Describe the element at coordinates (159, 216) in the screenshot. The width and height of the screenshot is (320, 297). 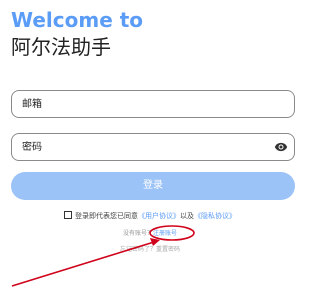
I see `user-agreement-link: 《用户协议》` at that location.